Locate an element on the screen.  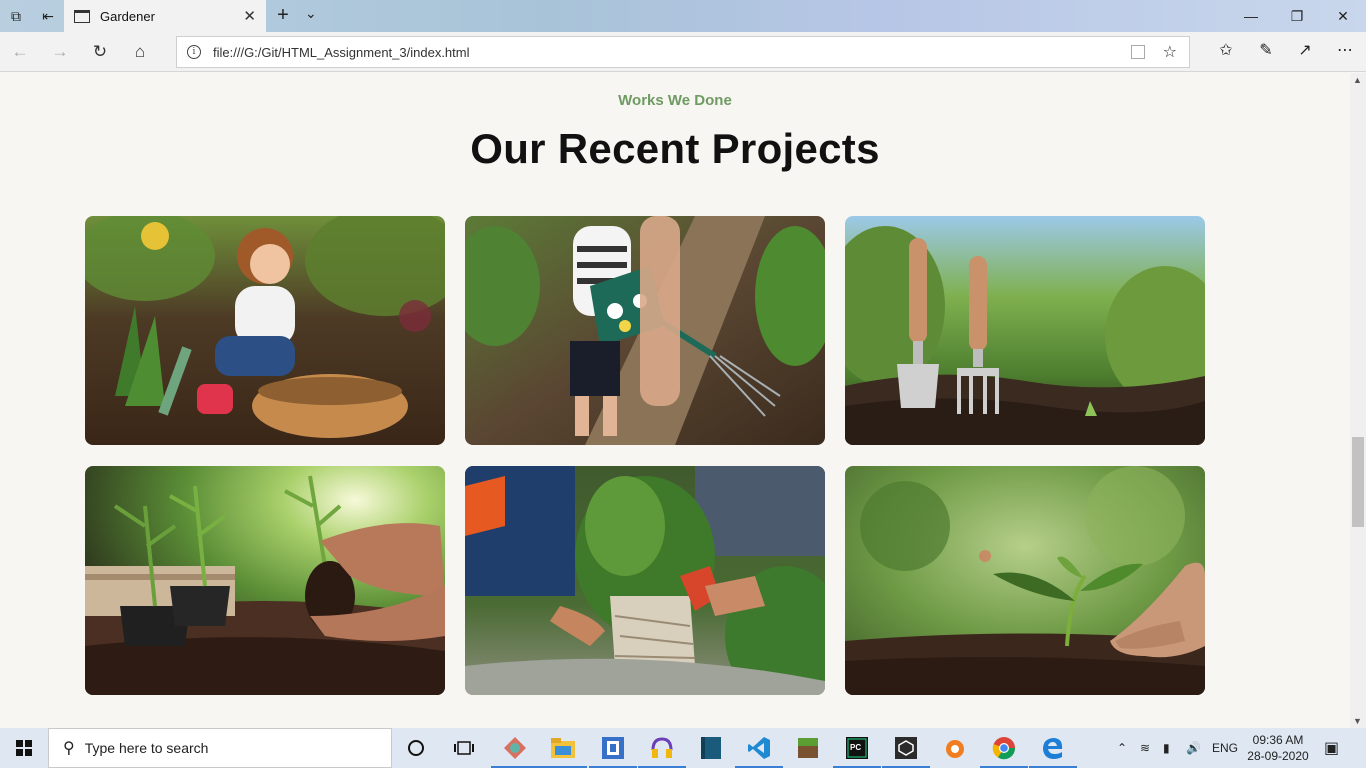
avast-icon is located at coordinates (955, 748).